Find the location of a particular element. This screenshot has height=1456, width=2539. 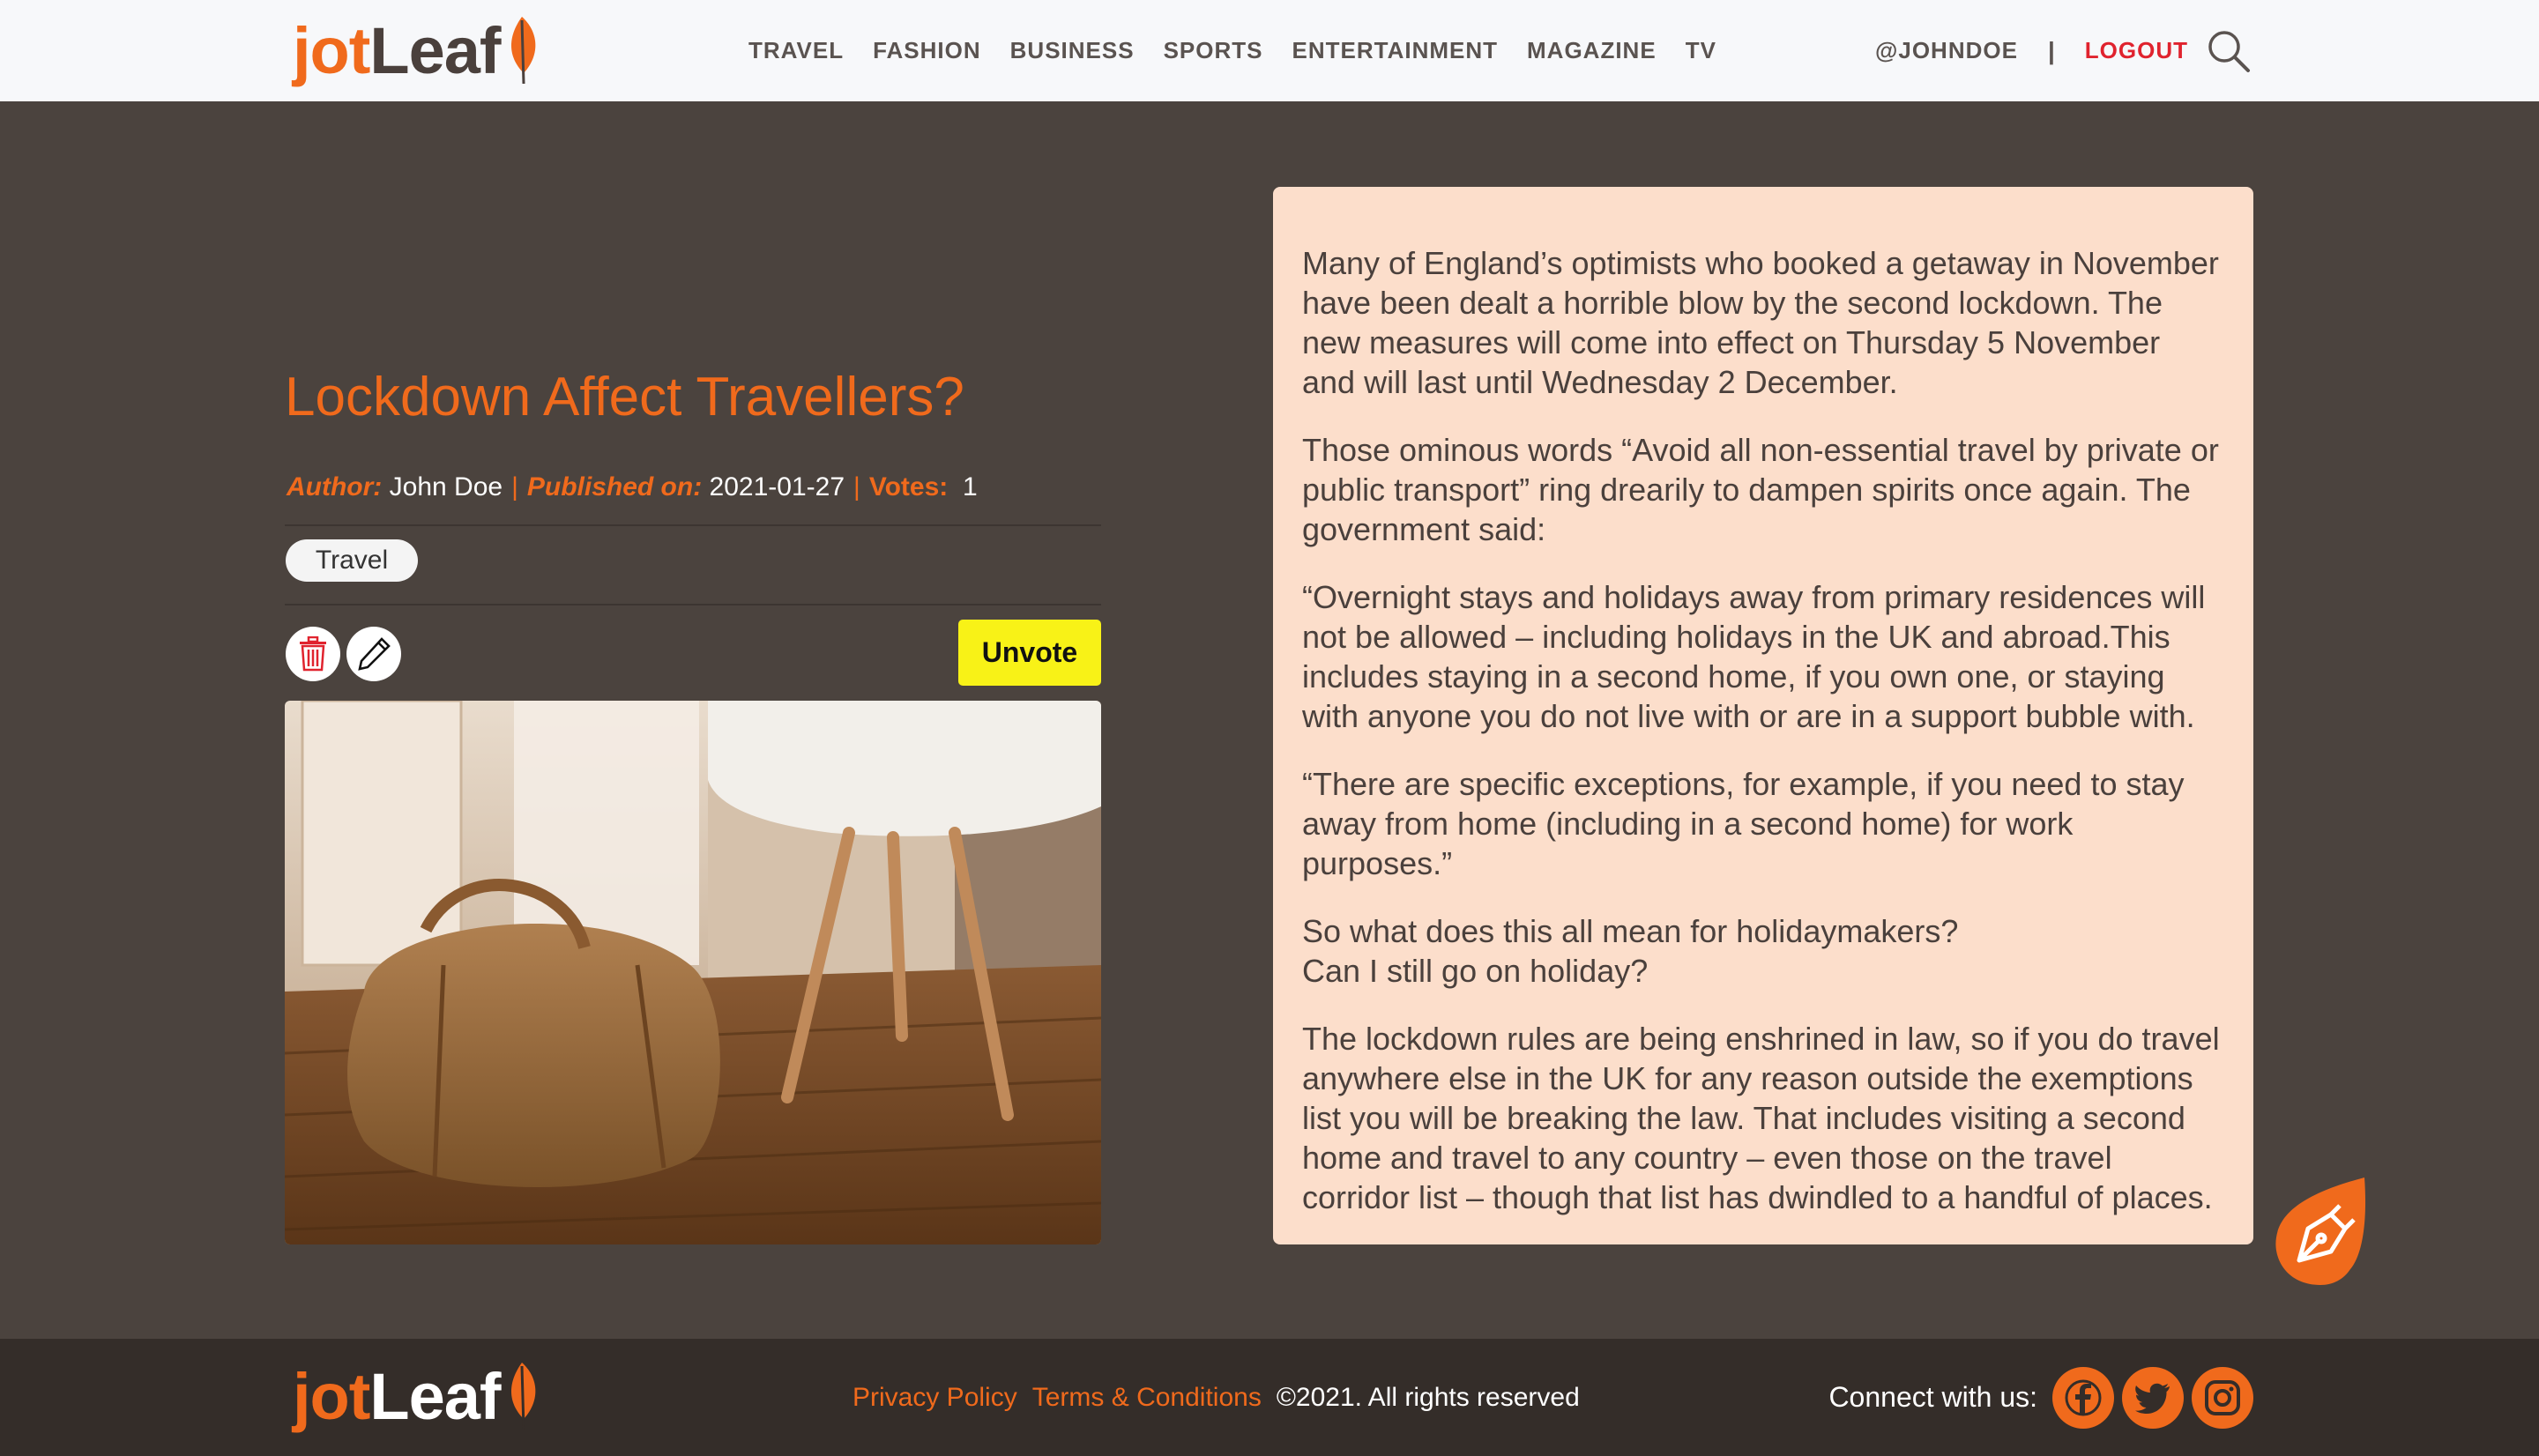

nav-business: BUSINESS is located at coordinates (1072, 50).